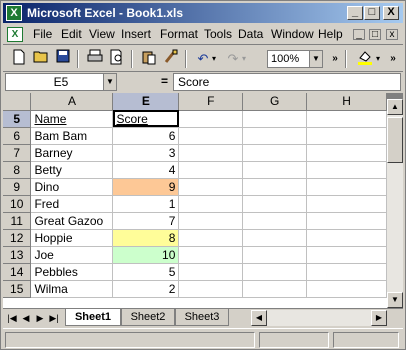  I want to click on tab-sheet1: Sheet1, so click(93, 317).